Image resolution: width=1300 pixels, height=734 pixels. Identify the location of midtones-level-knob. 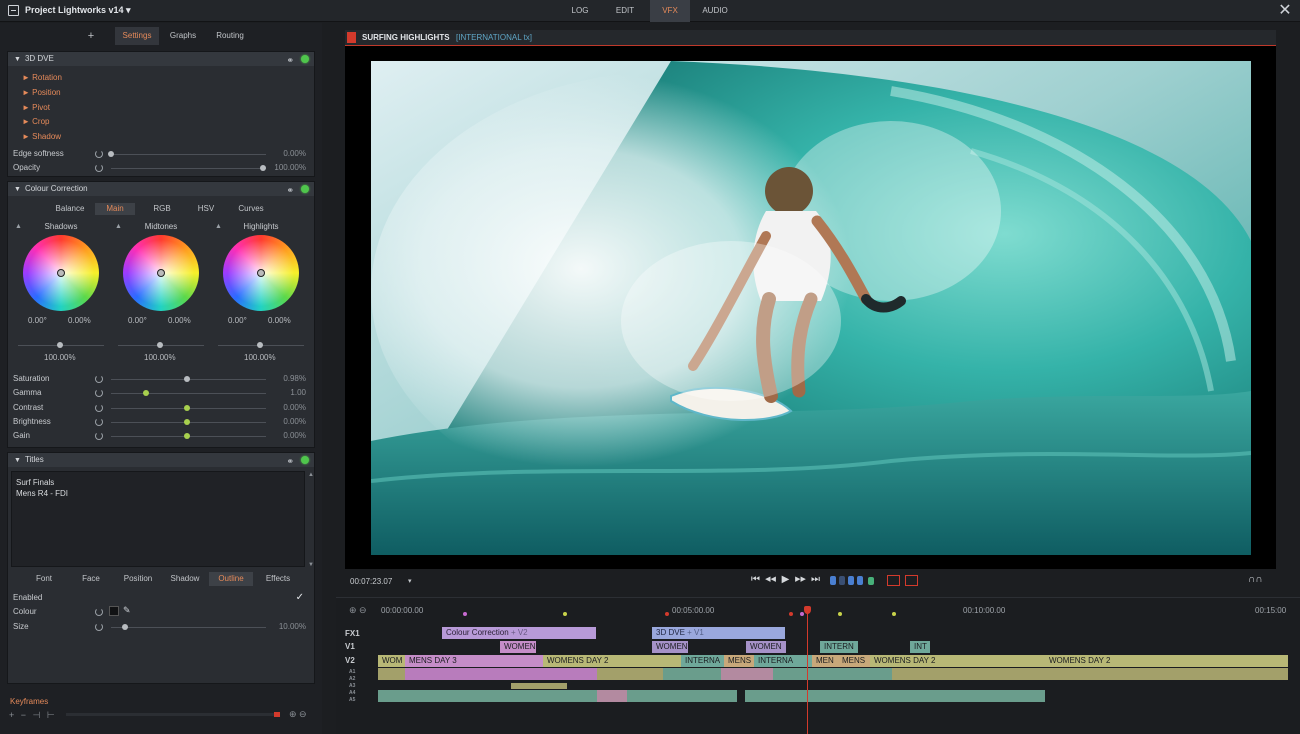
(160, 345).